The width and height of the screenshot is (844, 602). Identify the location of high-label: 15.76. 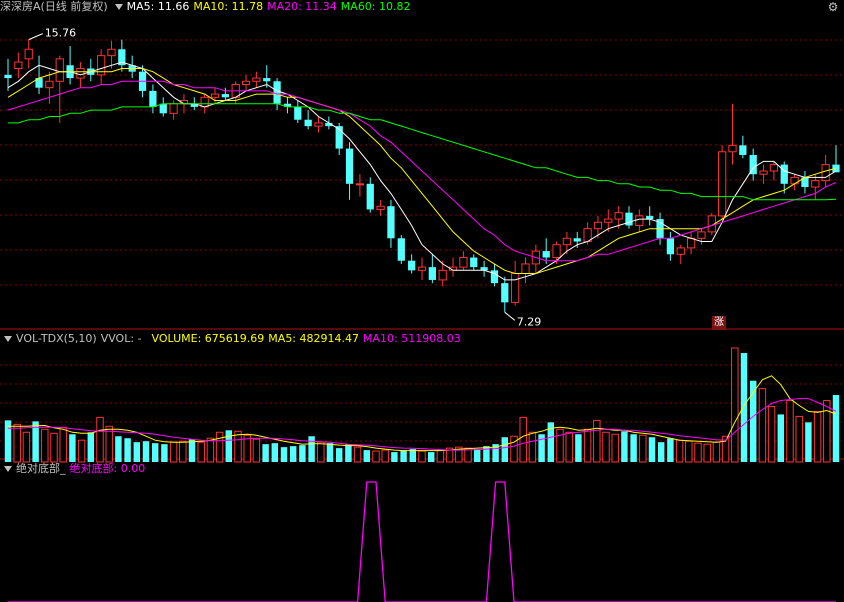
(60, 33).